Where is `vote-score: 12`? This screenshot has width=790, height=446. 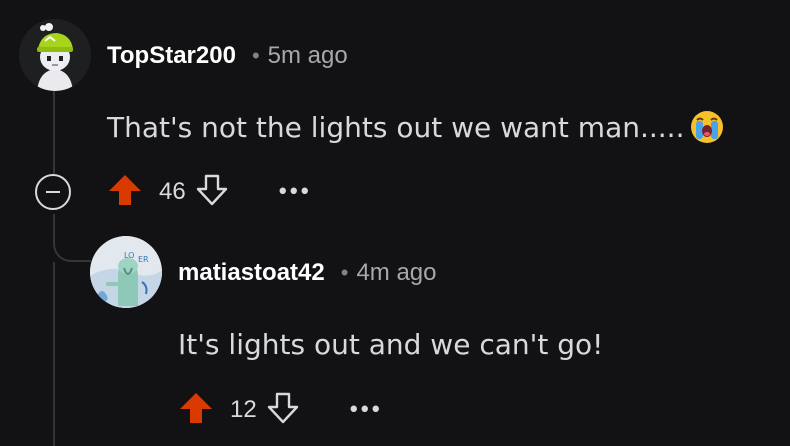 vote-score: 12 is located at coordinates (243, 409).